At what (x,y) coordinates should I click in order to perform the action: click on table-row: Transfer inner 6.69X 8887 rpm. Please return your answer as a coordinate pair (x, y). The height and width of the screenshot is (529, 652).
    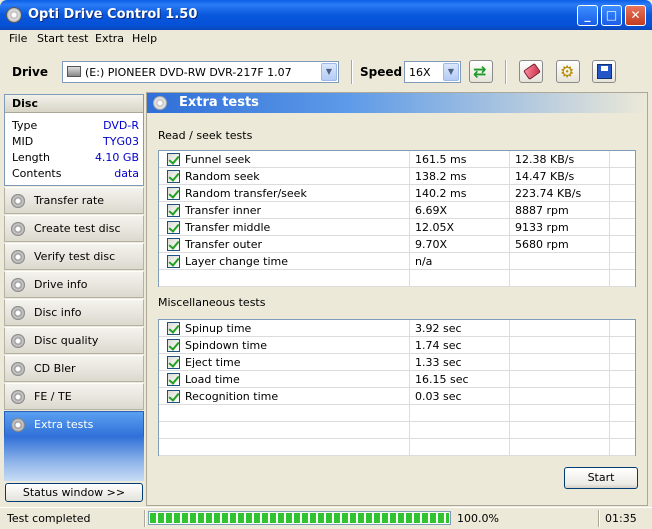
    Looking at the image, I should click on (397, 210).